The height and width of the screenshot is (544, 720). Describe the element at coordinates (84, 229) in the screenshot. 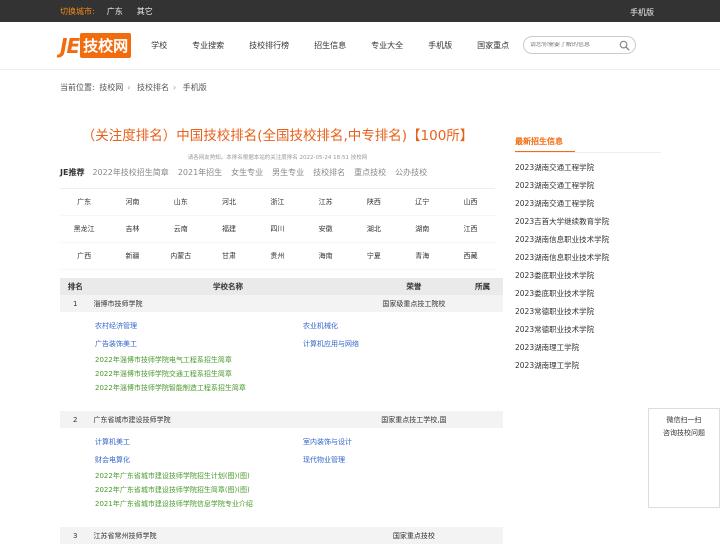

I see `province-link: 黑龙江` at that location.